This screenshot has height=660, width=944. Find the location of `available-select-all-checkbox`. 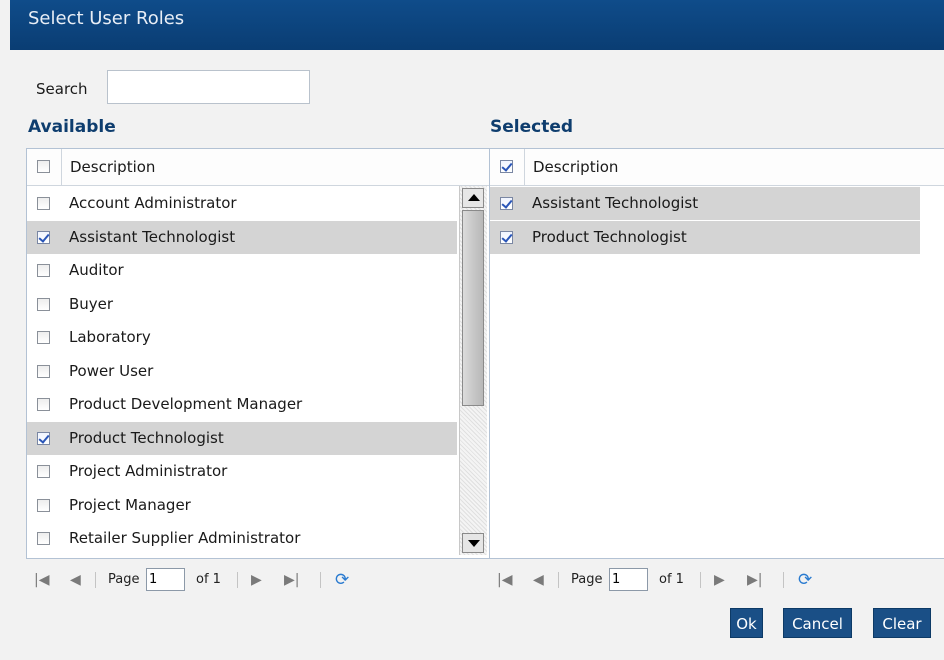

available-select-all-checkbox is located at coordinates (43, 166).